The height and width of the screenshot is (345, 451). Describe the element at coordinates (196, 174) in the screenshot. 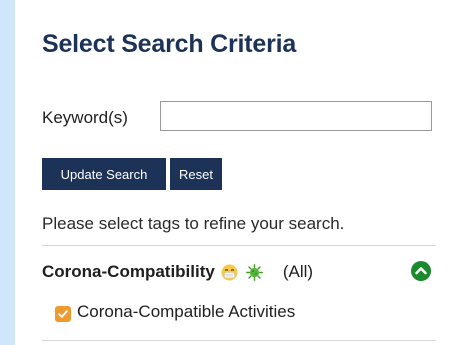

I see `reset-button: Reset` at that location.